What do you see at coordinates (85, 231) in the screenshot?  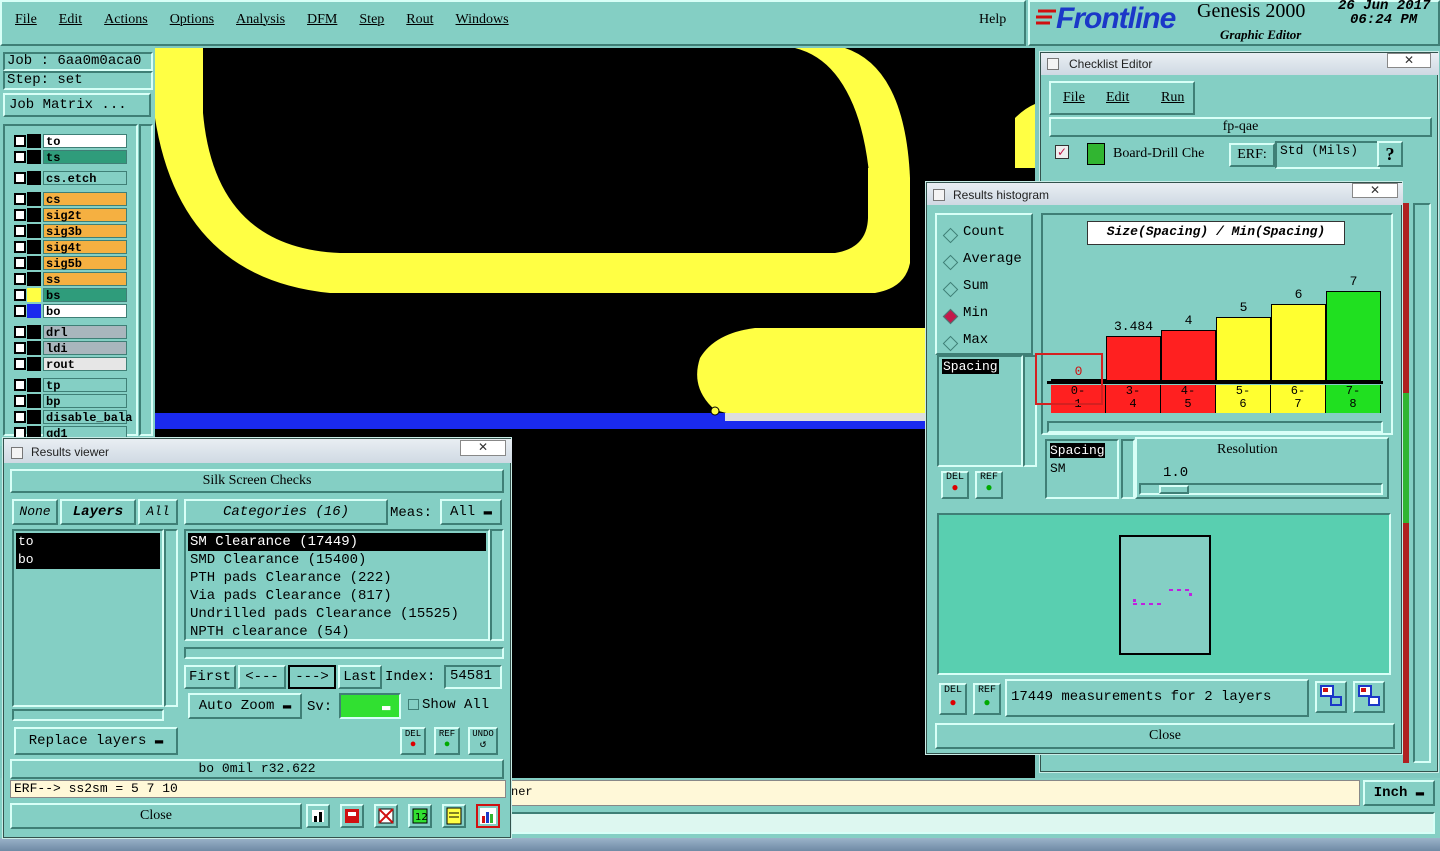 I see `layer-item-sig3b: sig3b` at bounding box center [85, 231].